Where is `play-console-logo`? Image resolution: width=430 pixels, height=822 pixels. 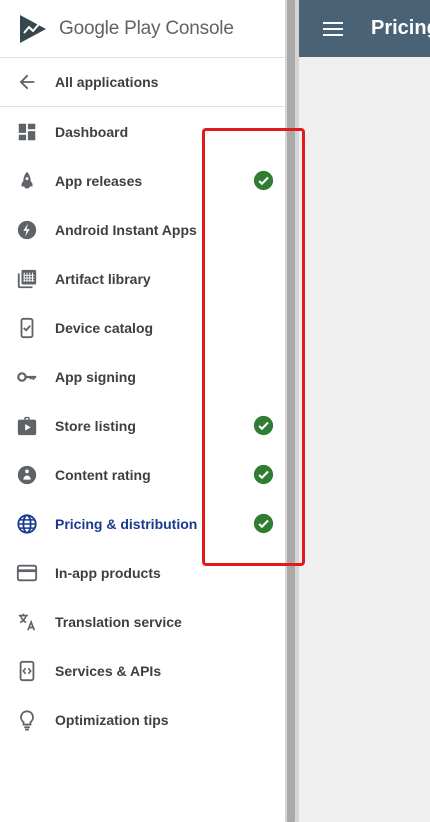 play-console-logo is located at coordinates (33, 28).